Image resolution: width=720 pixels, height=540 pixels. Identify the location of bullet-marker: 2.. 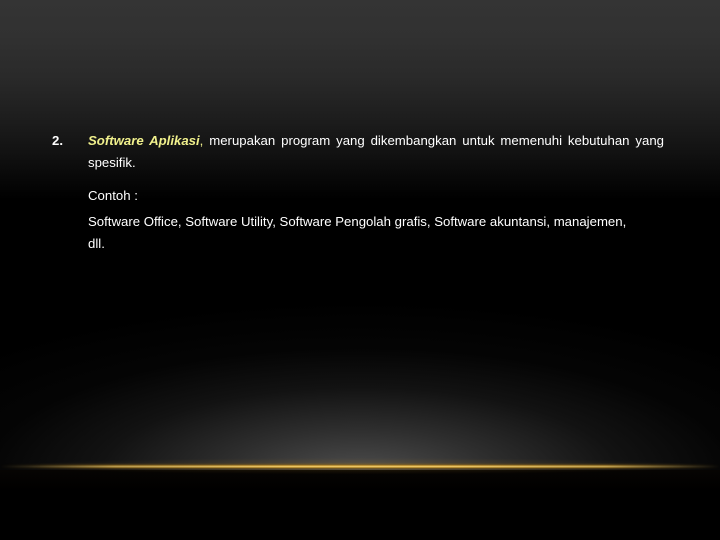
(57, 140).